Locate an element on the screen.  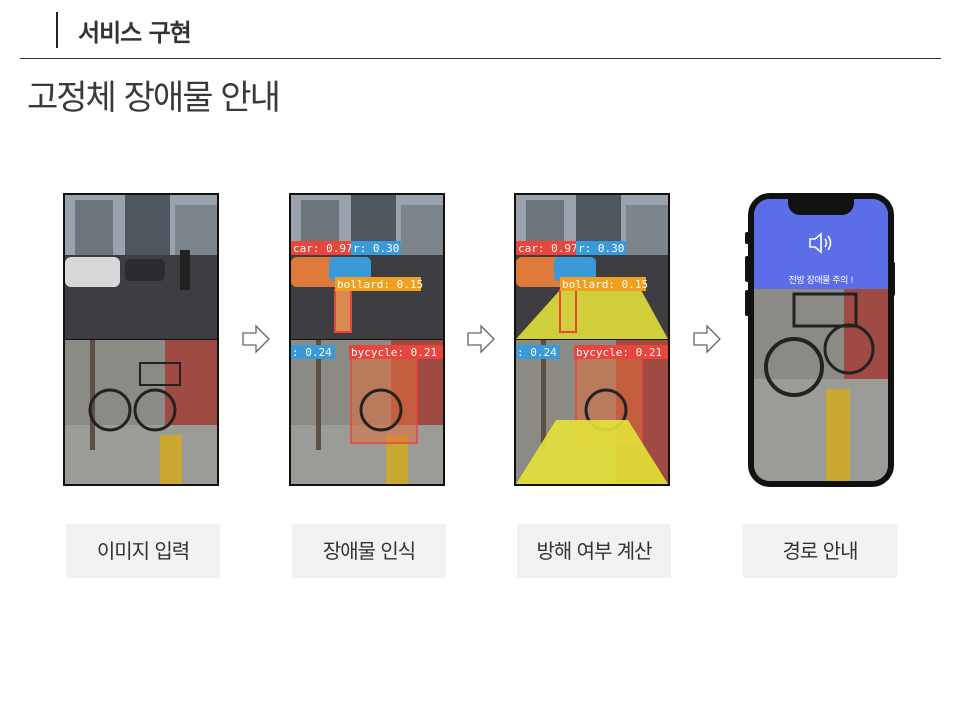
speaker-icon is located at coordinates (820, 243).